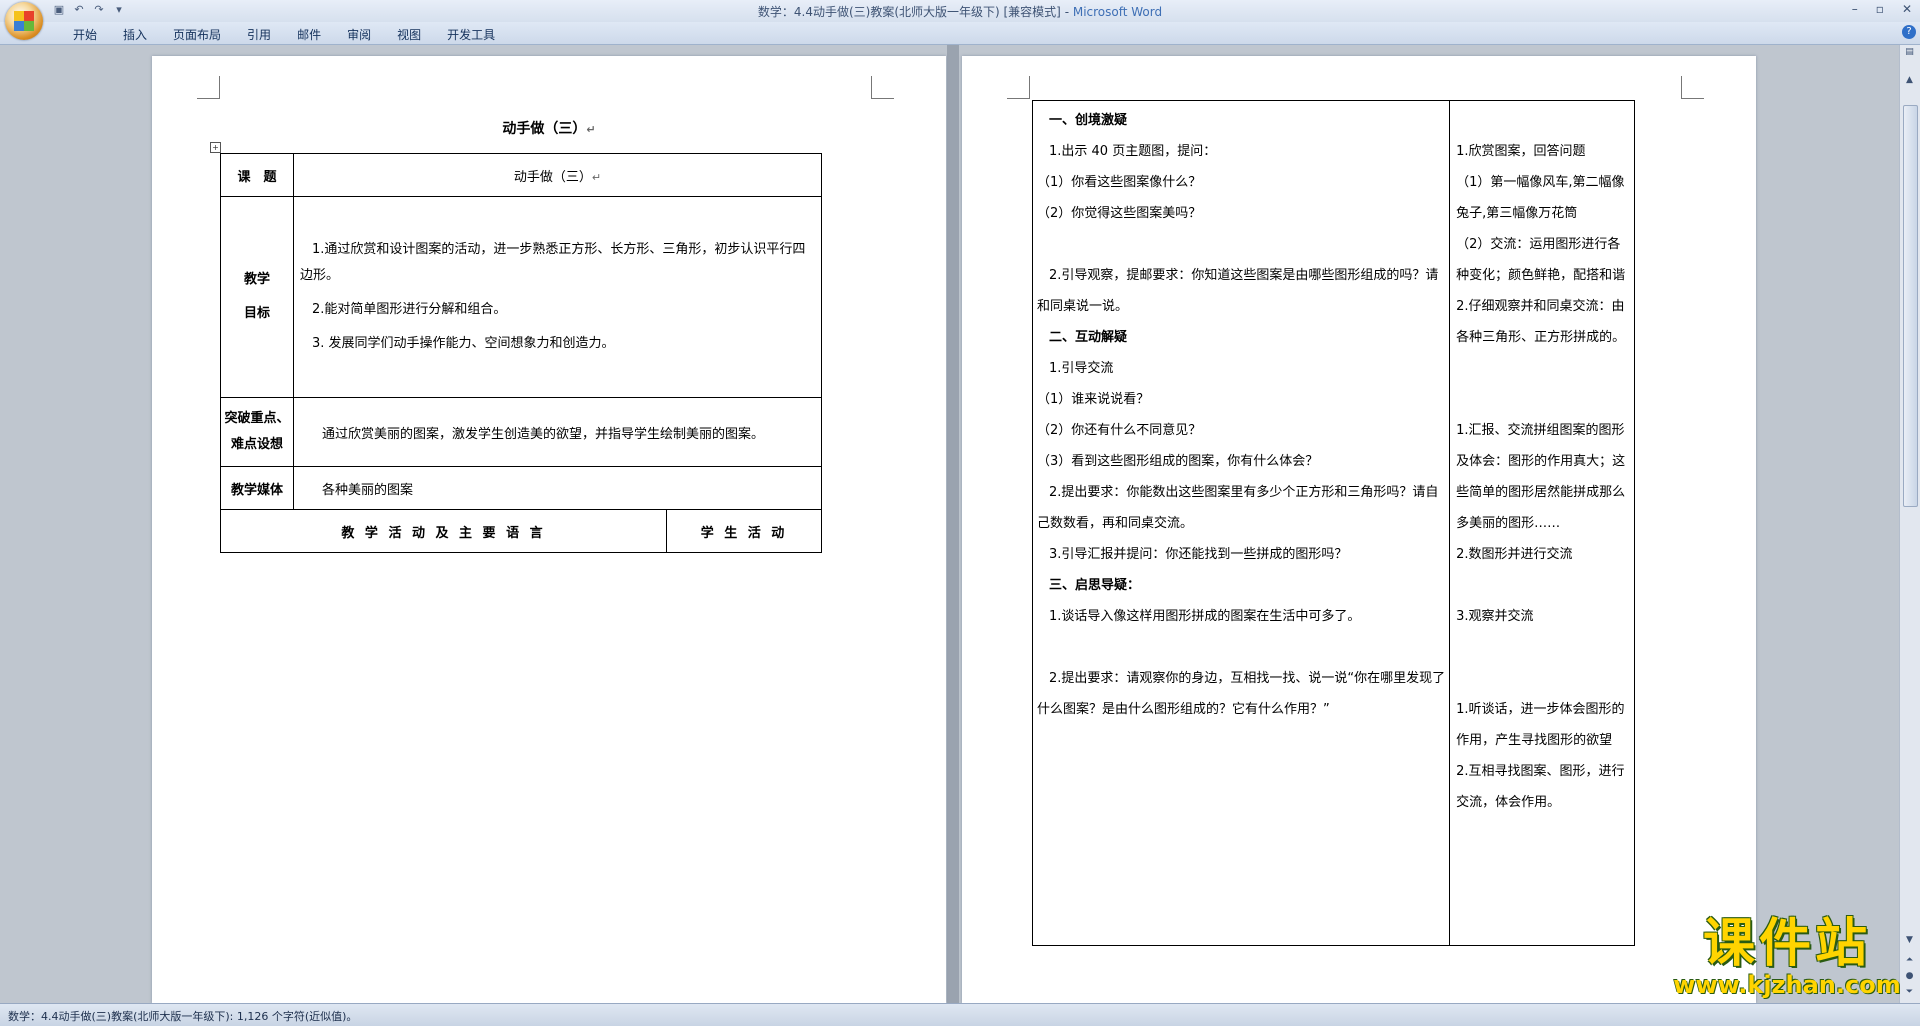  Describe the element at coordinates (1238, 291) in the screenshot. I see `teacher-line: 2.引导观察，提邮要求：你知道这些图案是由哪些图形组成的吗？请和同桌说一说。` at that location.